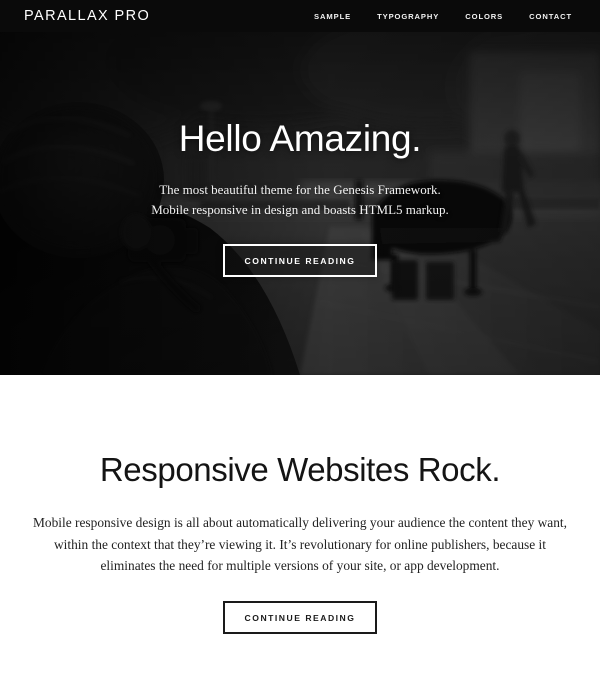  Describe the element at coordinates (300, 618) in the screenshot. I see `content-continue-reading-button: CONTINUE READING` at that location.